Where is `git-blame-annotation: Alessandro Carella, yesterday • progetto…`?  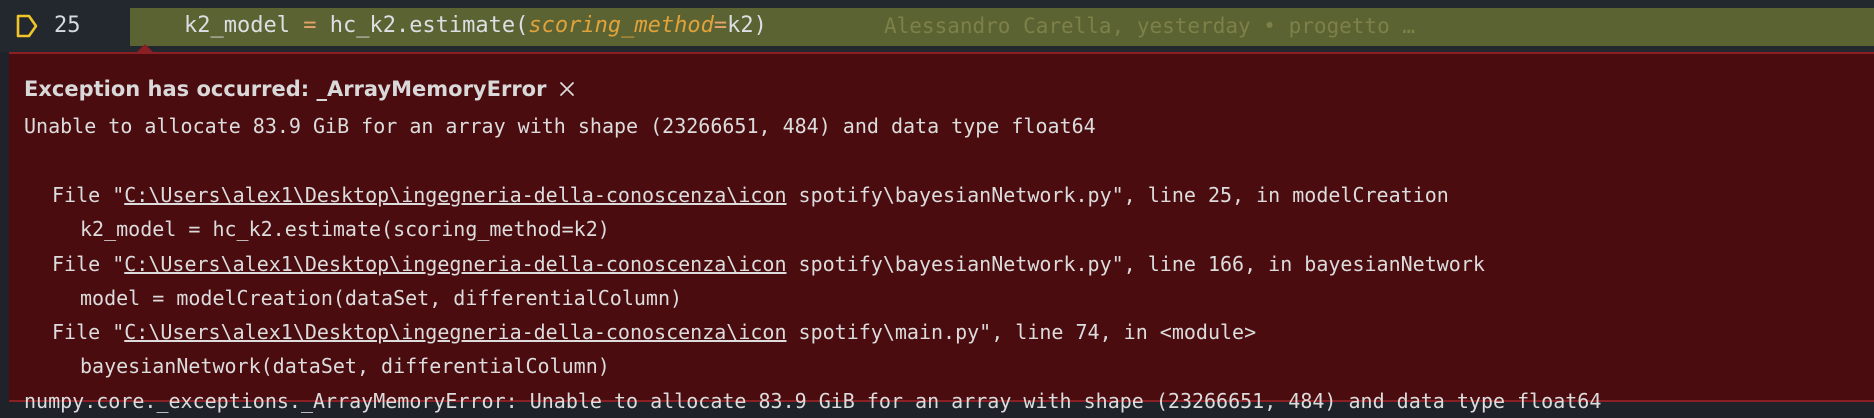 git-blame-annotation: Alessandro Carella, yesterday • progetto… is located at coordinates (1150, 26).